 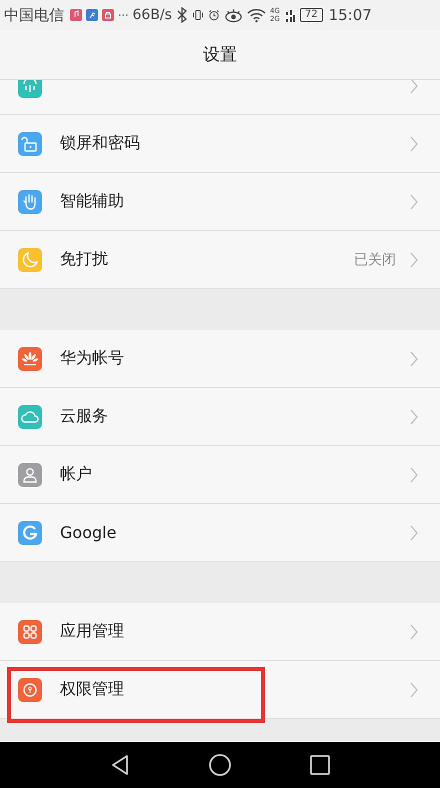 I want to click on item-label: 免打扰, so click(x=84, y=259).